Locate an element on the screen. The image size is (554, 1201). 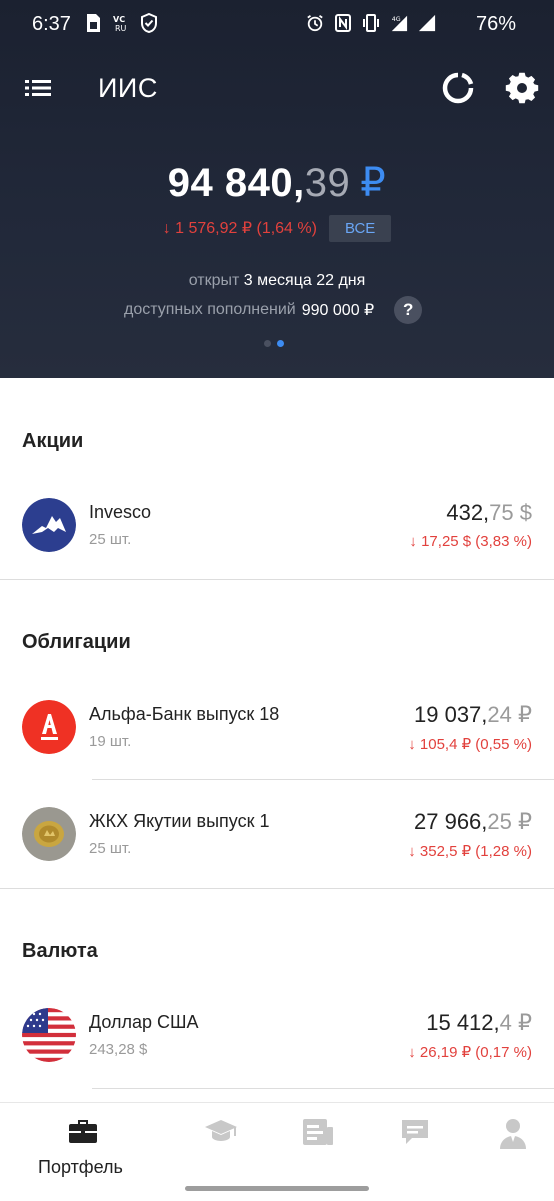
opened-value: 3 месяца 22 дня is located at coordinates (304, 280).